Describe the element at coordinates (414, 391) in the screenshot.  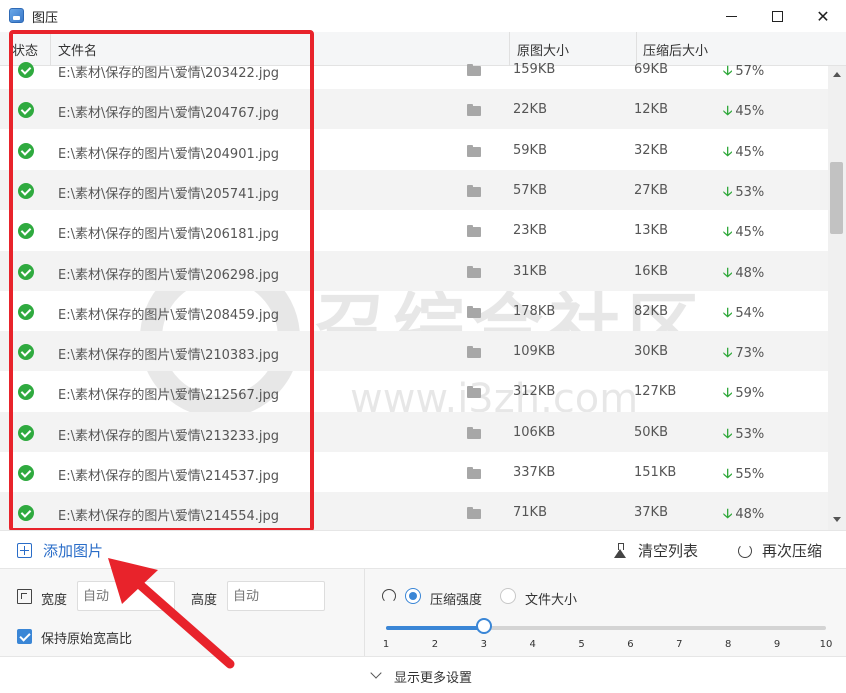
I see `table-row: E:\素材\保存的图片\爱情\212567.jpg 312KB 127KB 🡣 59%` at that location.